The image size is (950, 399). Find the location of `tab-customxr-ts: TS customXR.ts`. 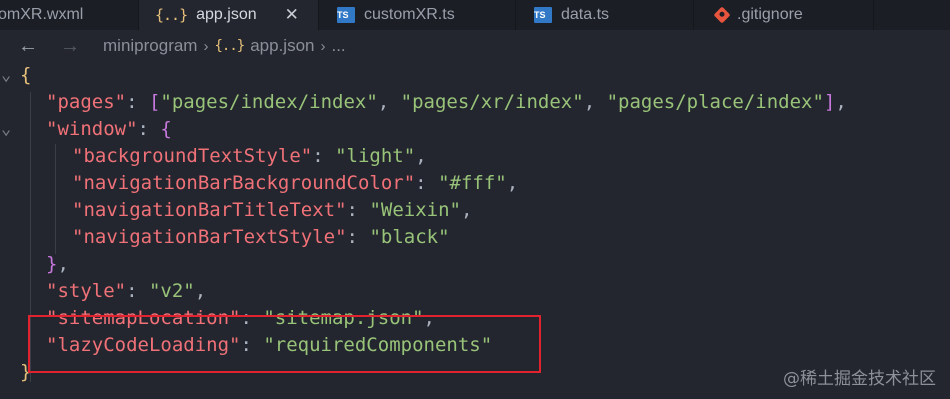

tab-customxr-ts: TS customXR.ts is located at coordinates (417, 15).